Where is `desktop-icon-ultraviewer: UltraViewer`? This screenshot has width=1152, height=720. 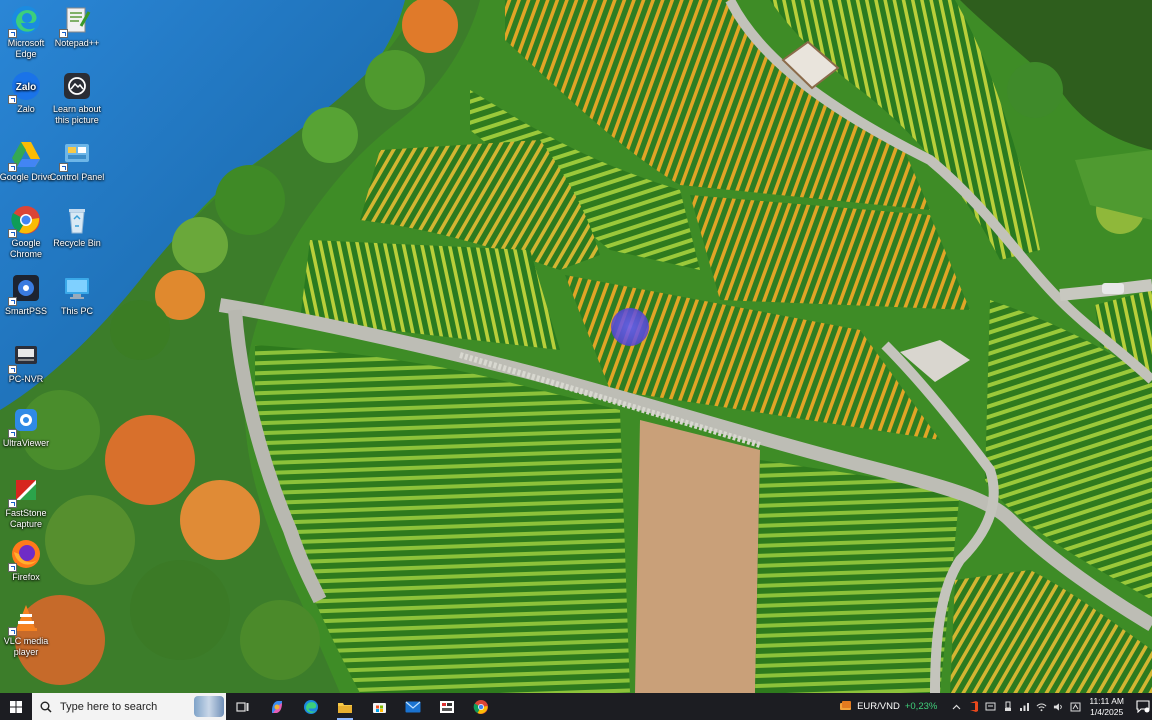 desktop-icon-ultraviewer: UltraViewer is located at coordinates (28, 426).